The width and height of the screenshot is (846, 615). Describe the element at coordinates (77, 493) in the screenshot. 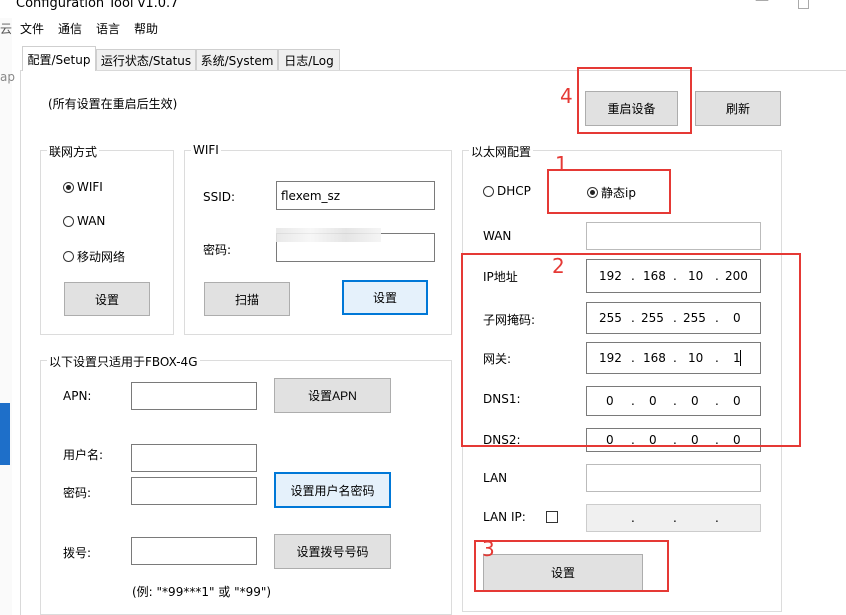

I see `fbox-password-label: 密码:` at that location.